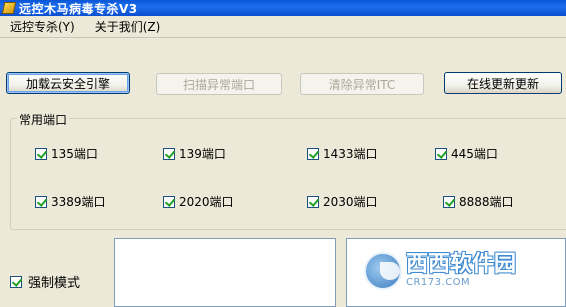  I want to click on site-watermark: 西西软件园 CR173.COM, so click(440, 271).